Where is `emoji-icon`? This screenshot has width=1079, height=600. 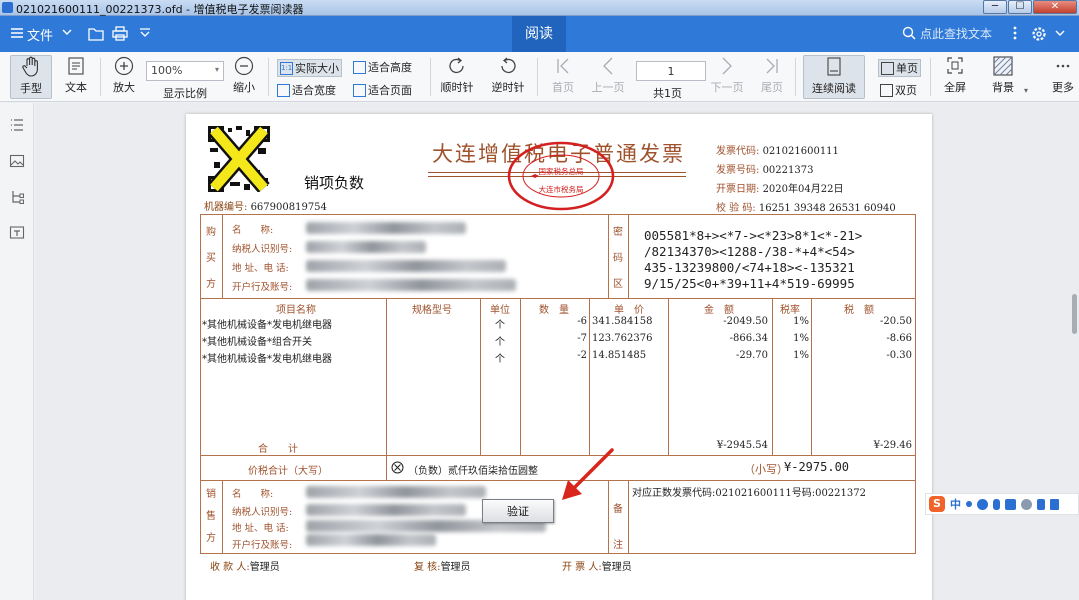
emoji-icon is located at coordinates (982, 504).